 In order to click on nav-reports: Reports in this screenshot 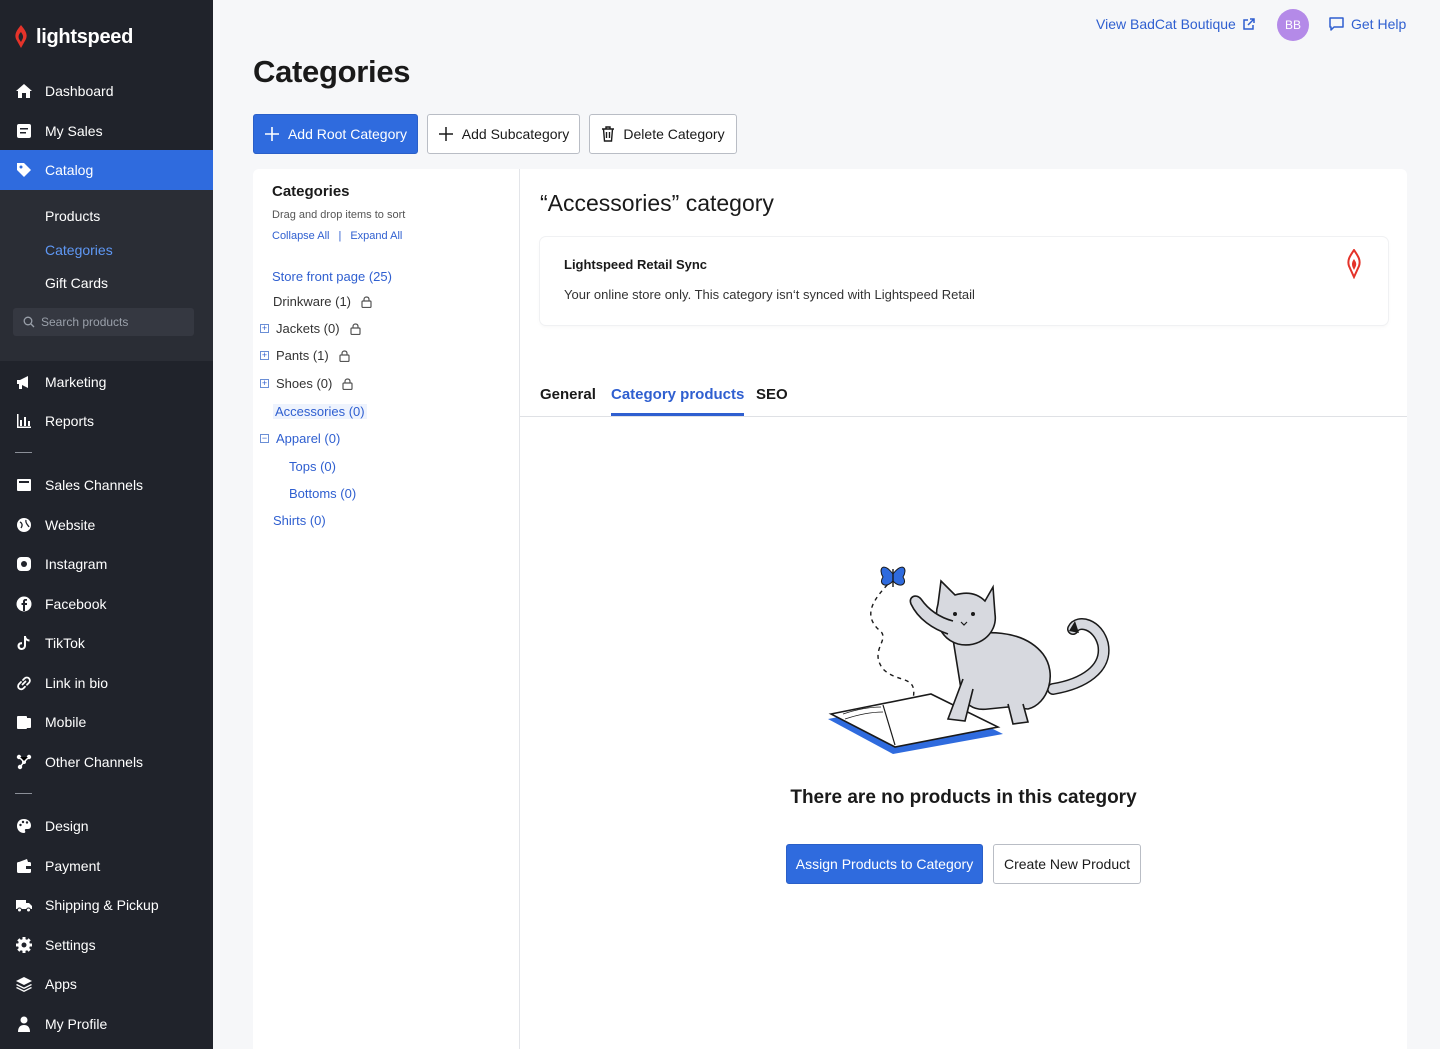, I will do `click(106, 421)`.